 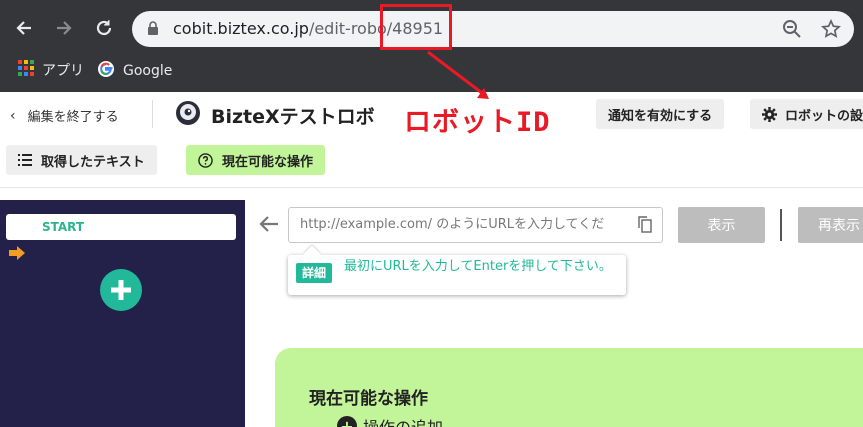 I want to click on robot-id-annotation: ロボットID, so click(x=477, y=122).